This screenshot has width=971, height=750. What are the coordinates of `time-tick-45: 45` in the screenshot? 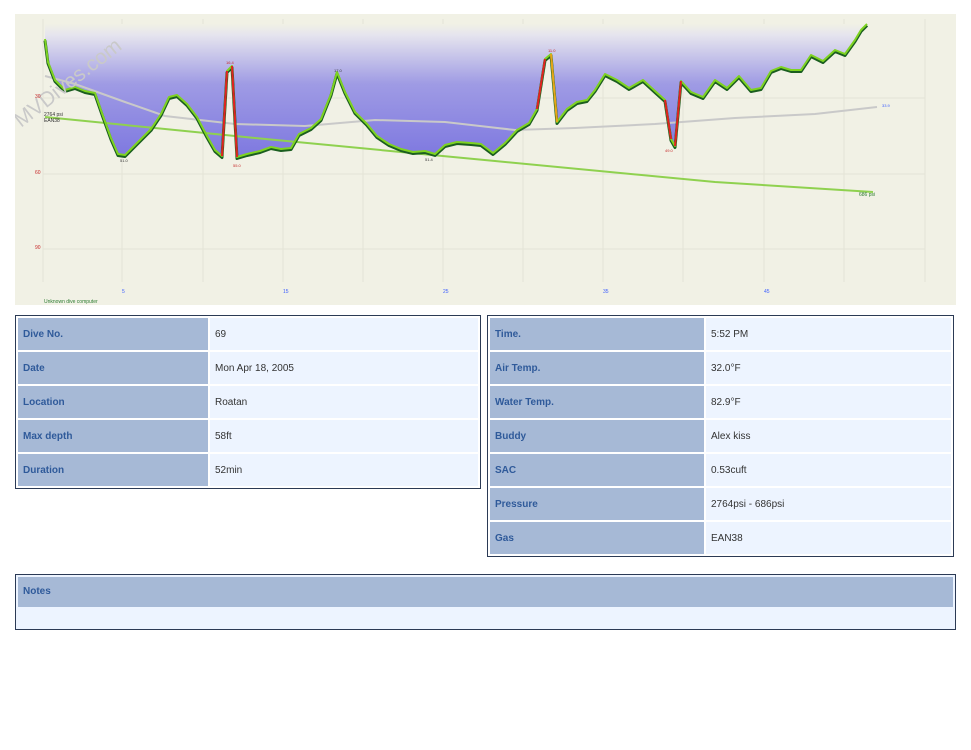 It's located at (767, 292).